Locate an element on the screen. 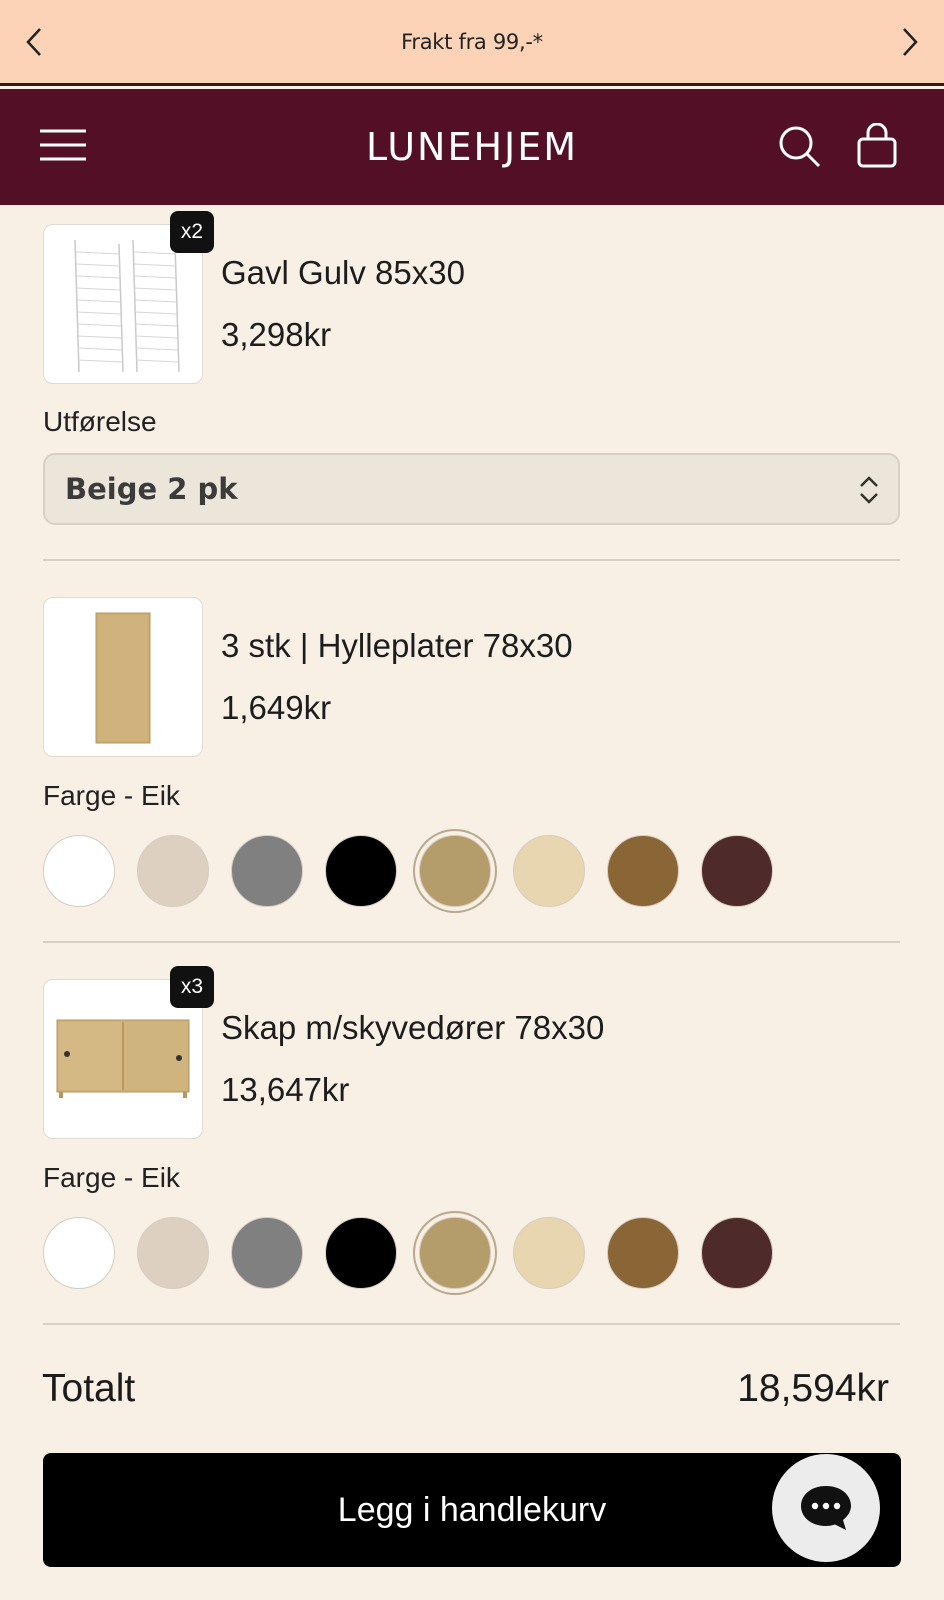 This screenshot has height=1600, width=944. search-button is located at coordinates (800, 149).